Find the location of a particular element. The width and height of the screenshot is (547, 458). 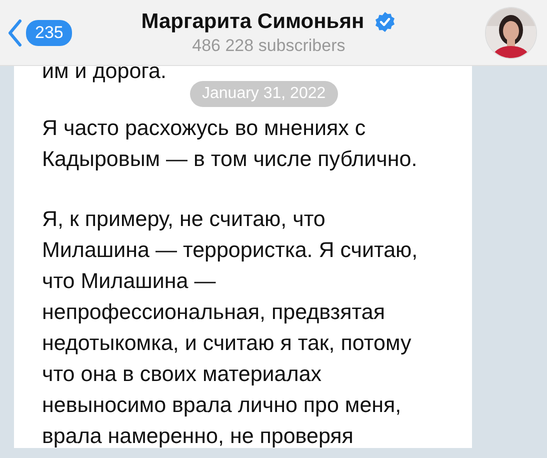

message-line: врала намеренно, не проверяя is located at coordinates (198, 436).